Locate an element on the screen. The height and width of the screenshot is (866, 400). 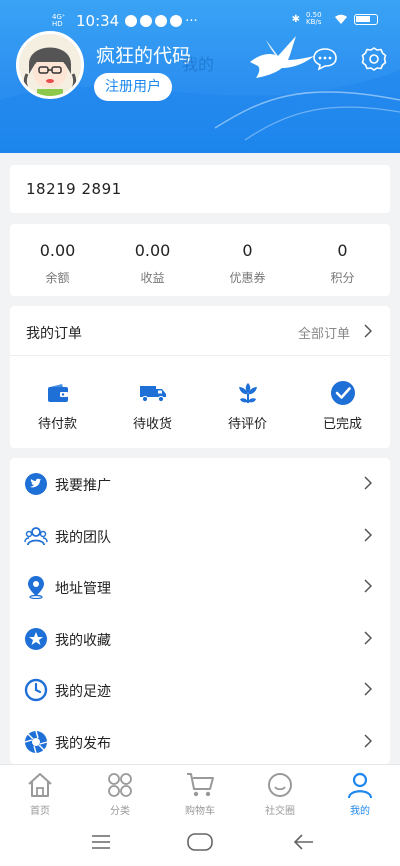
stat-coupons: 0 优惠券 is located at coordinates (247, 260).